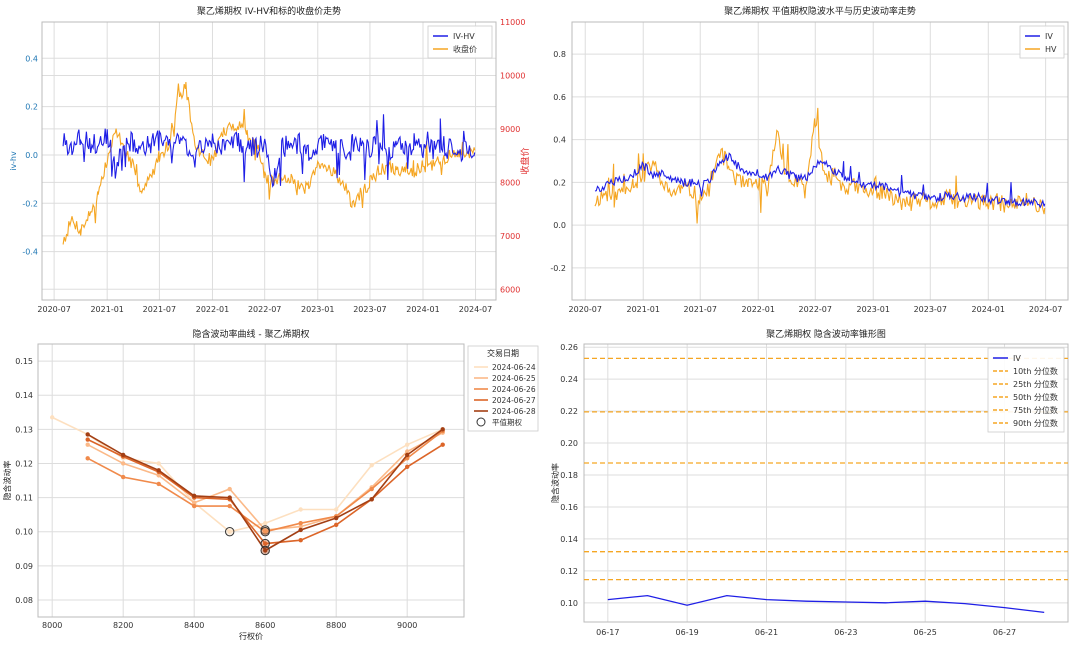 The height and width of the screenshot is (650, 1080). What do you see at coordinates (1017, 358) in the screenshot?
I see `chart4-legend-label: IV` at bounding box center [1017, 358].